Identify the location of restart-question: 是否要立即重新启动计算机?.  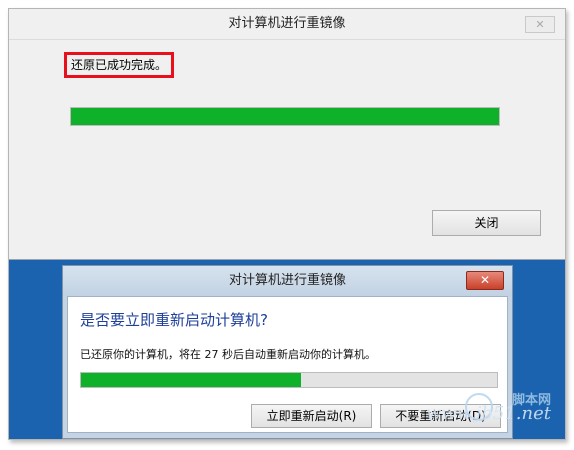
(174, 320).